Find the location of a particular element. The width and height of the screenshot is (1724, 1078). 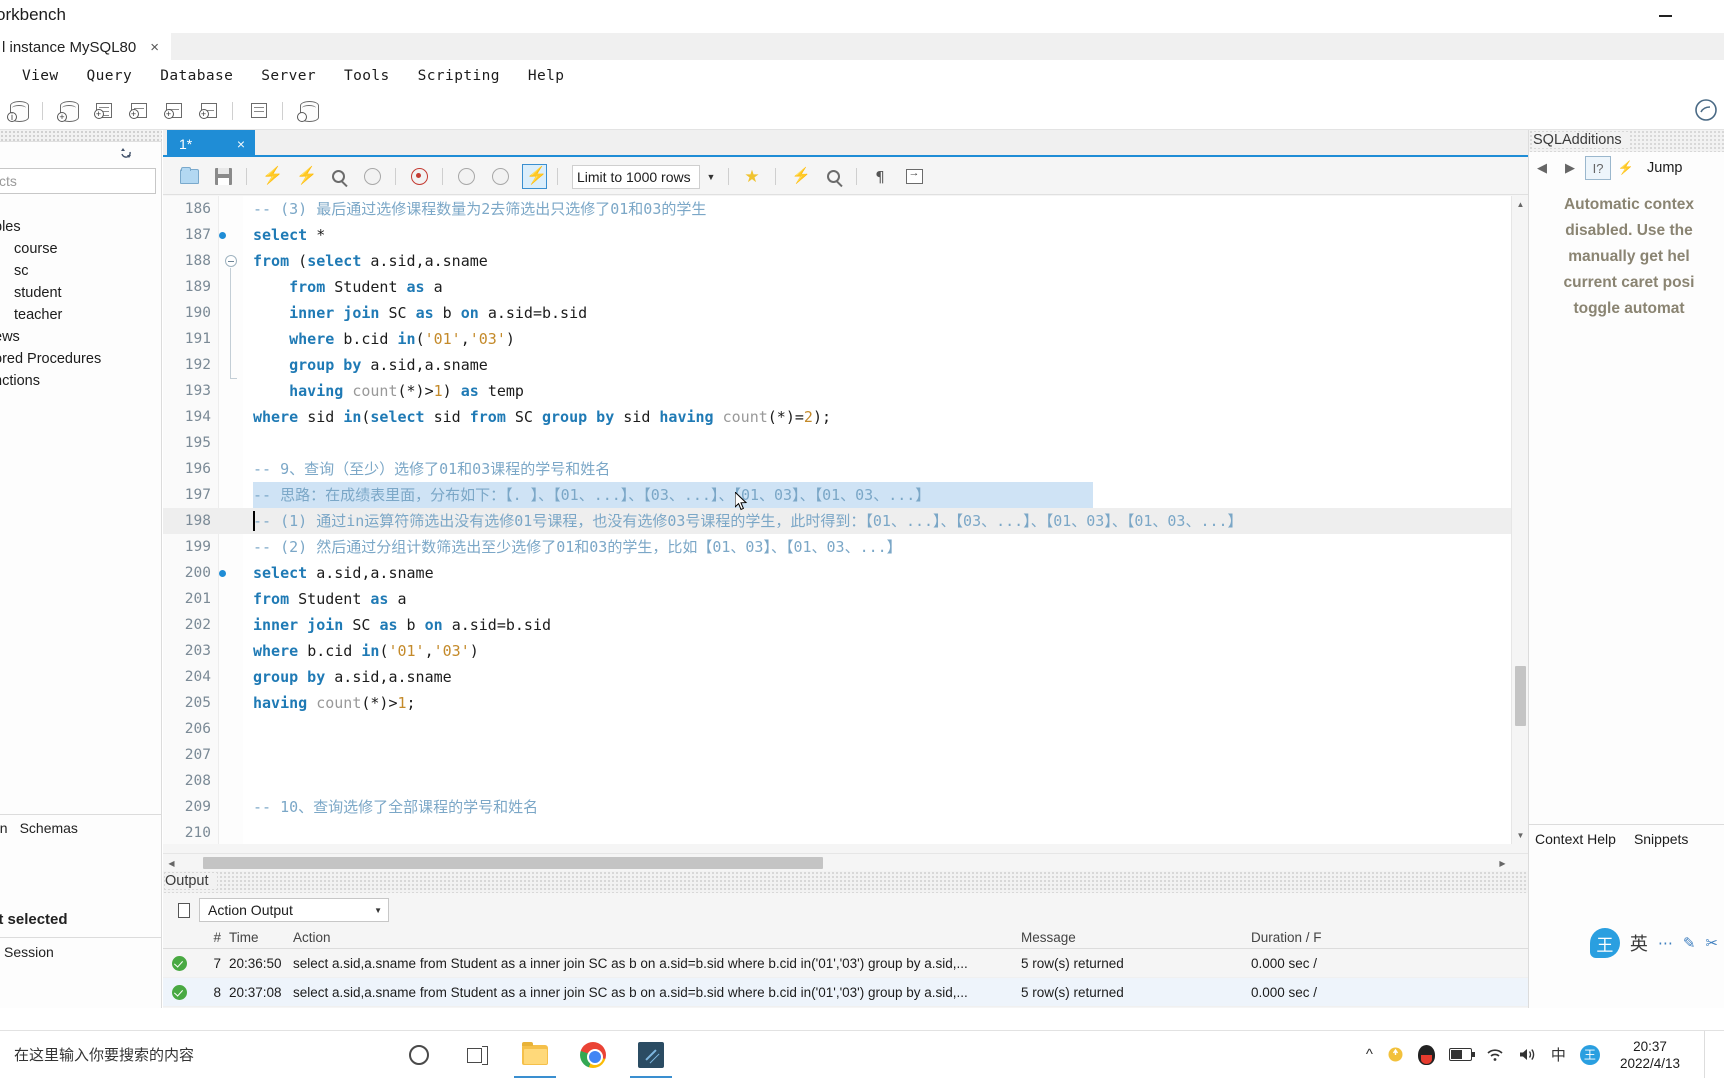

menu-item-query: Query is located at coordinates (110, 76).